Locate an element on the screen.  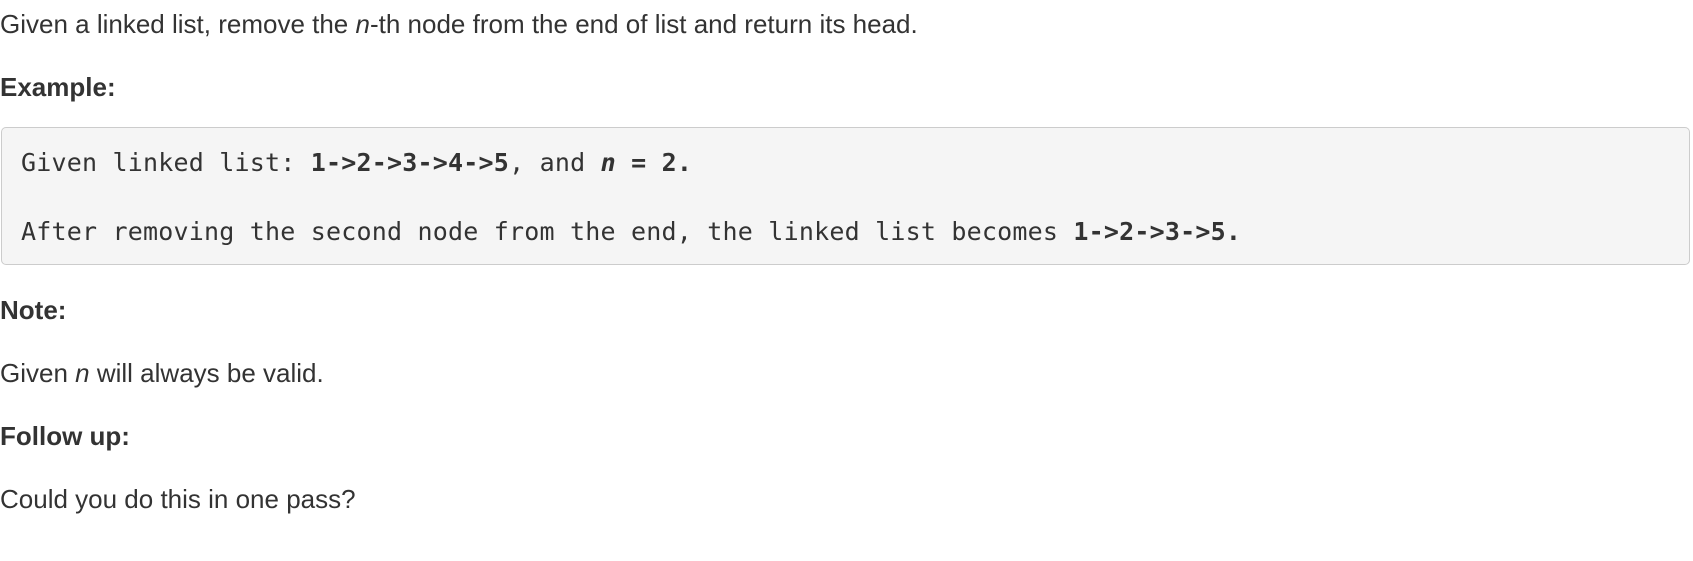
note-text: Given n will always be valid. is located at coordinates (162, 373).